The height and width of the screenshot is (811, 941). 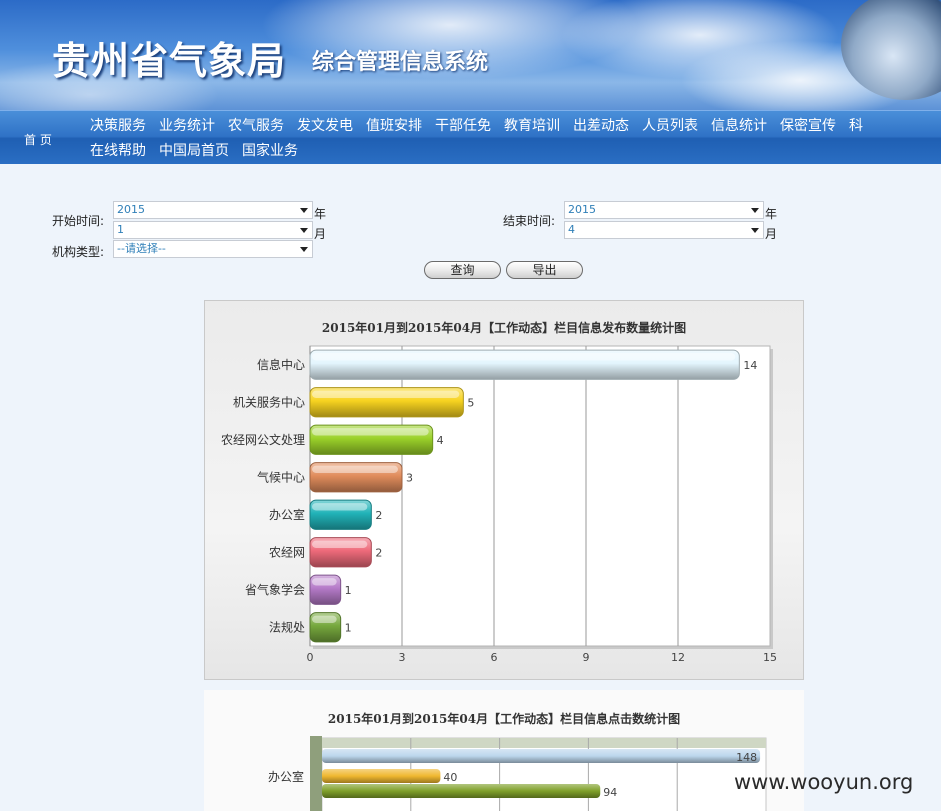 What do you see at coordinates (470, 402) in the screenshot?
I see `data-label: 5` at bounding box center [470, 402].